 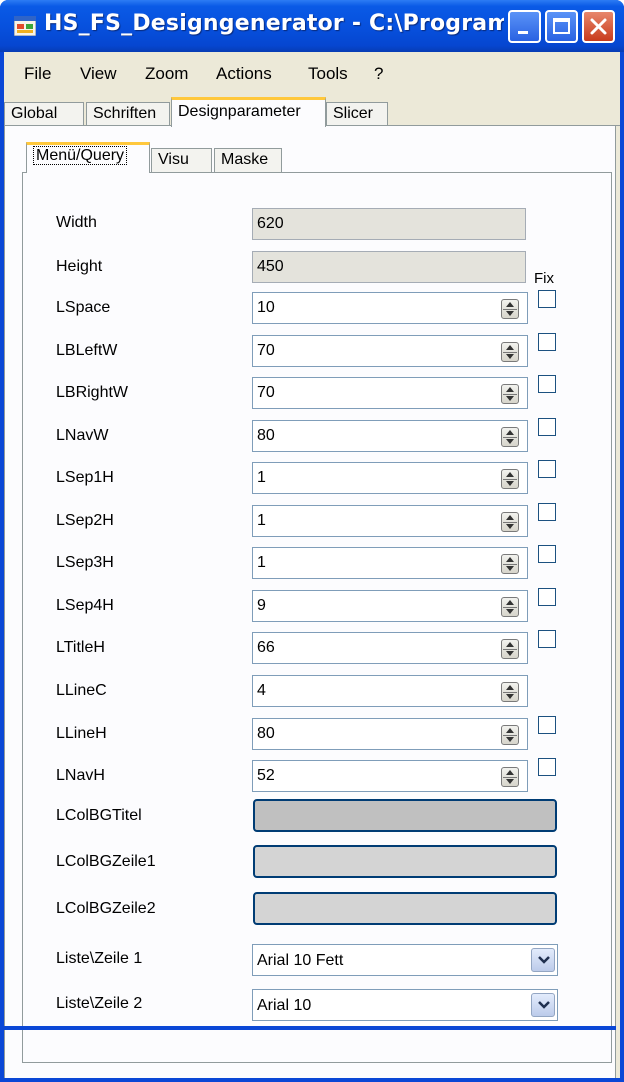 I want to click on maximize-icon, so click(x=561, y=26).